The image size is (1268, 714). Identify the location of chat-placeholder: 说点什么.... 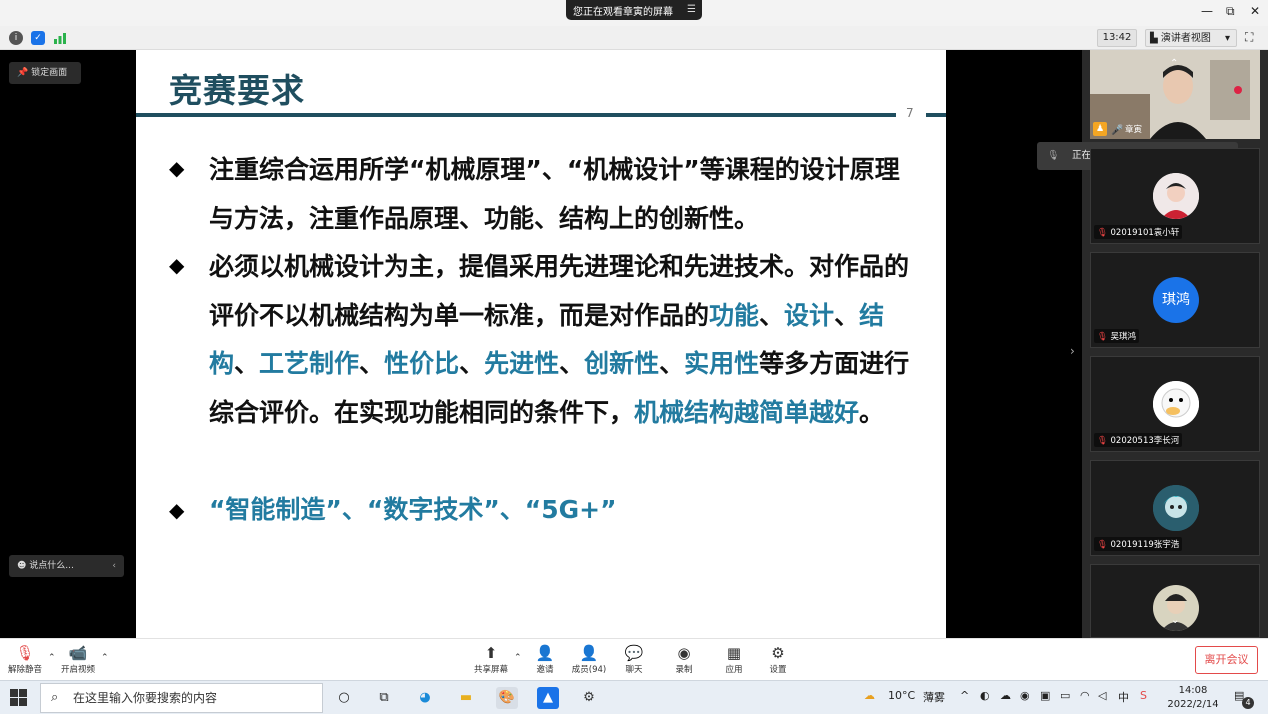
(51, 566).